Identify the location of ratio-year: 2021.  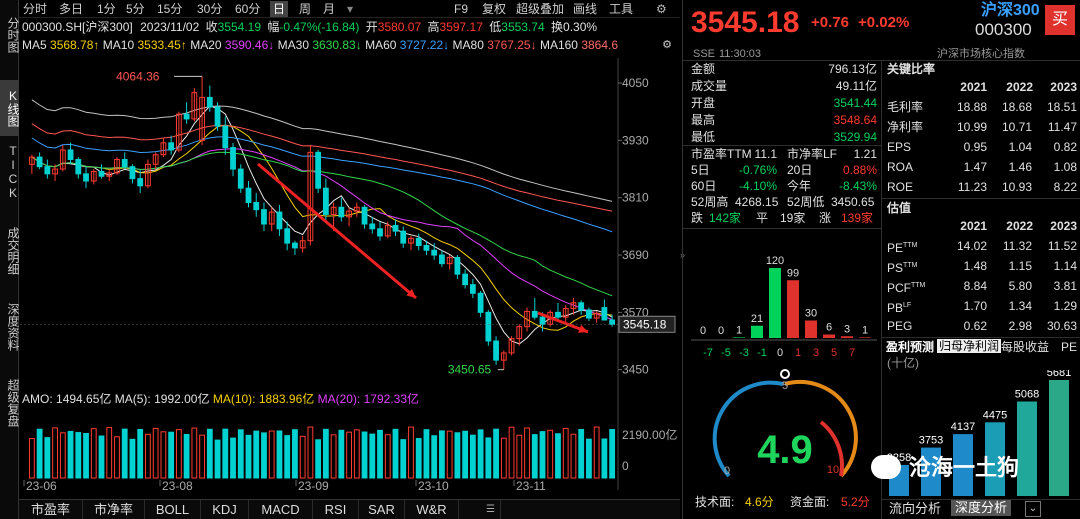
(973, 87).